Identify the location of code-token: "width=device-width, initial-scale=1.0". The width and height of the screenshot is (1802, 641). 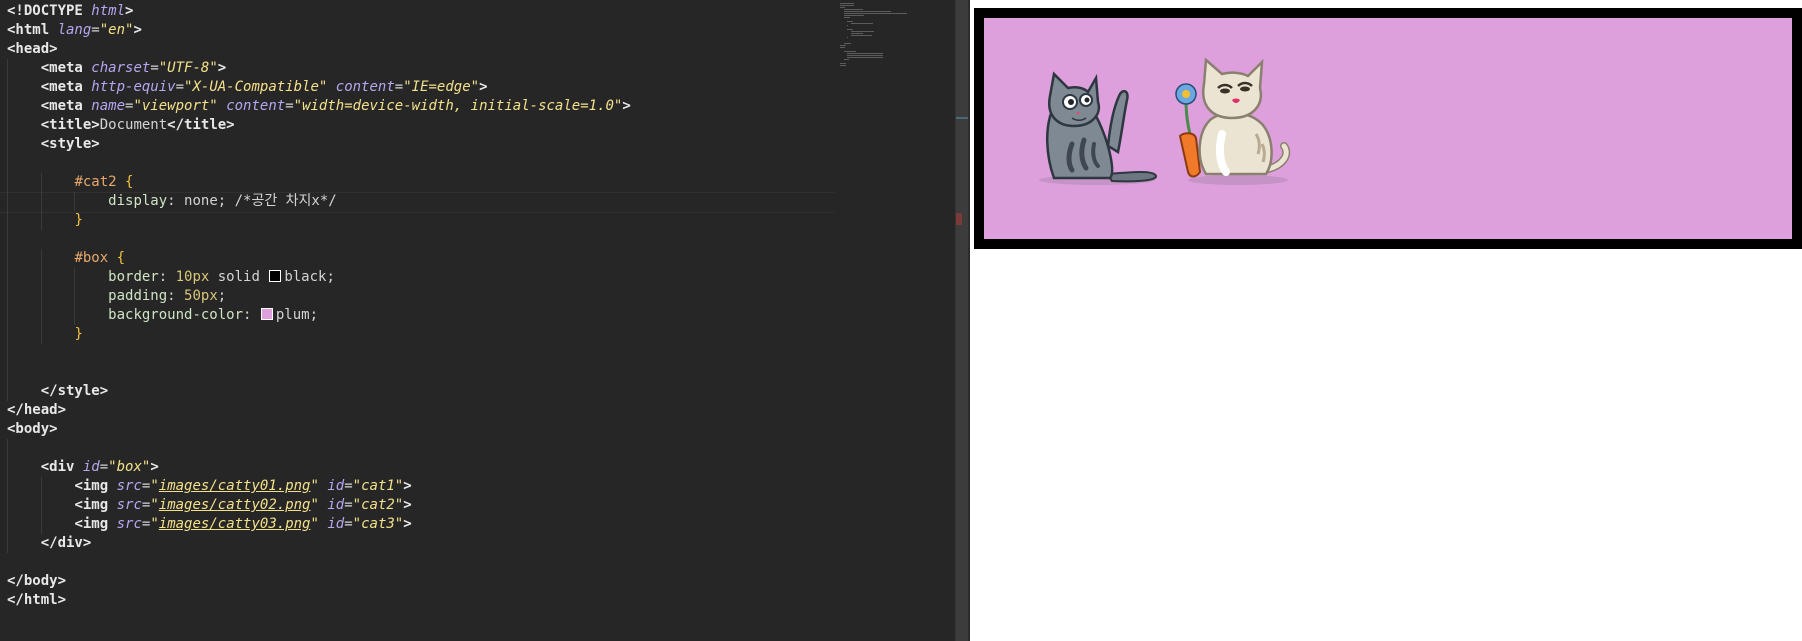
(458, 106).